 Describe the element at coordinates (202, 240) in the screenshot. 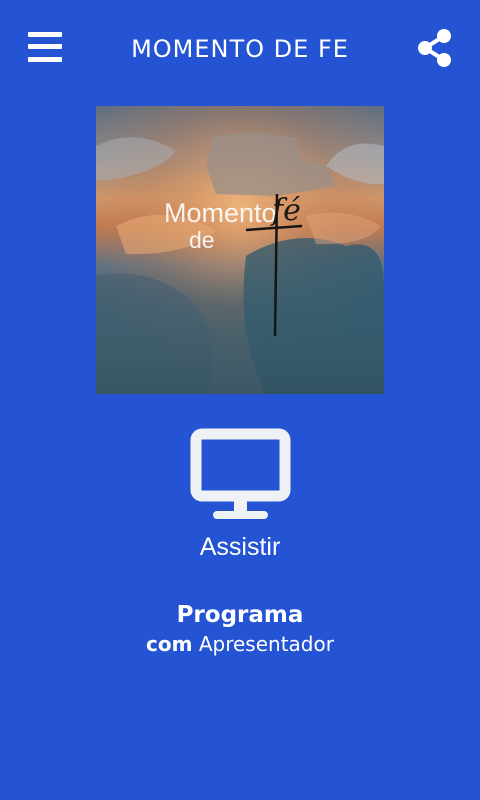

I see `cover-title-line2: de` at that location.